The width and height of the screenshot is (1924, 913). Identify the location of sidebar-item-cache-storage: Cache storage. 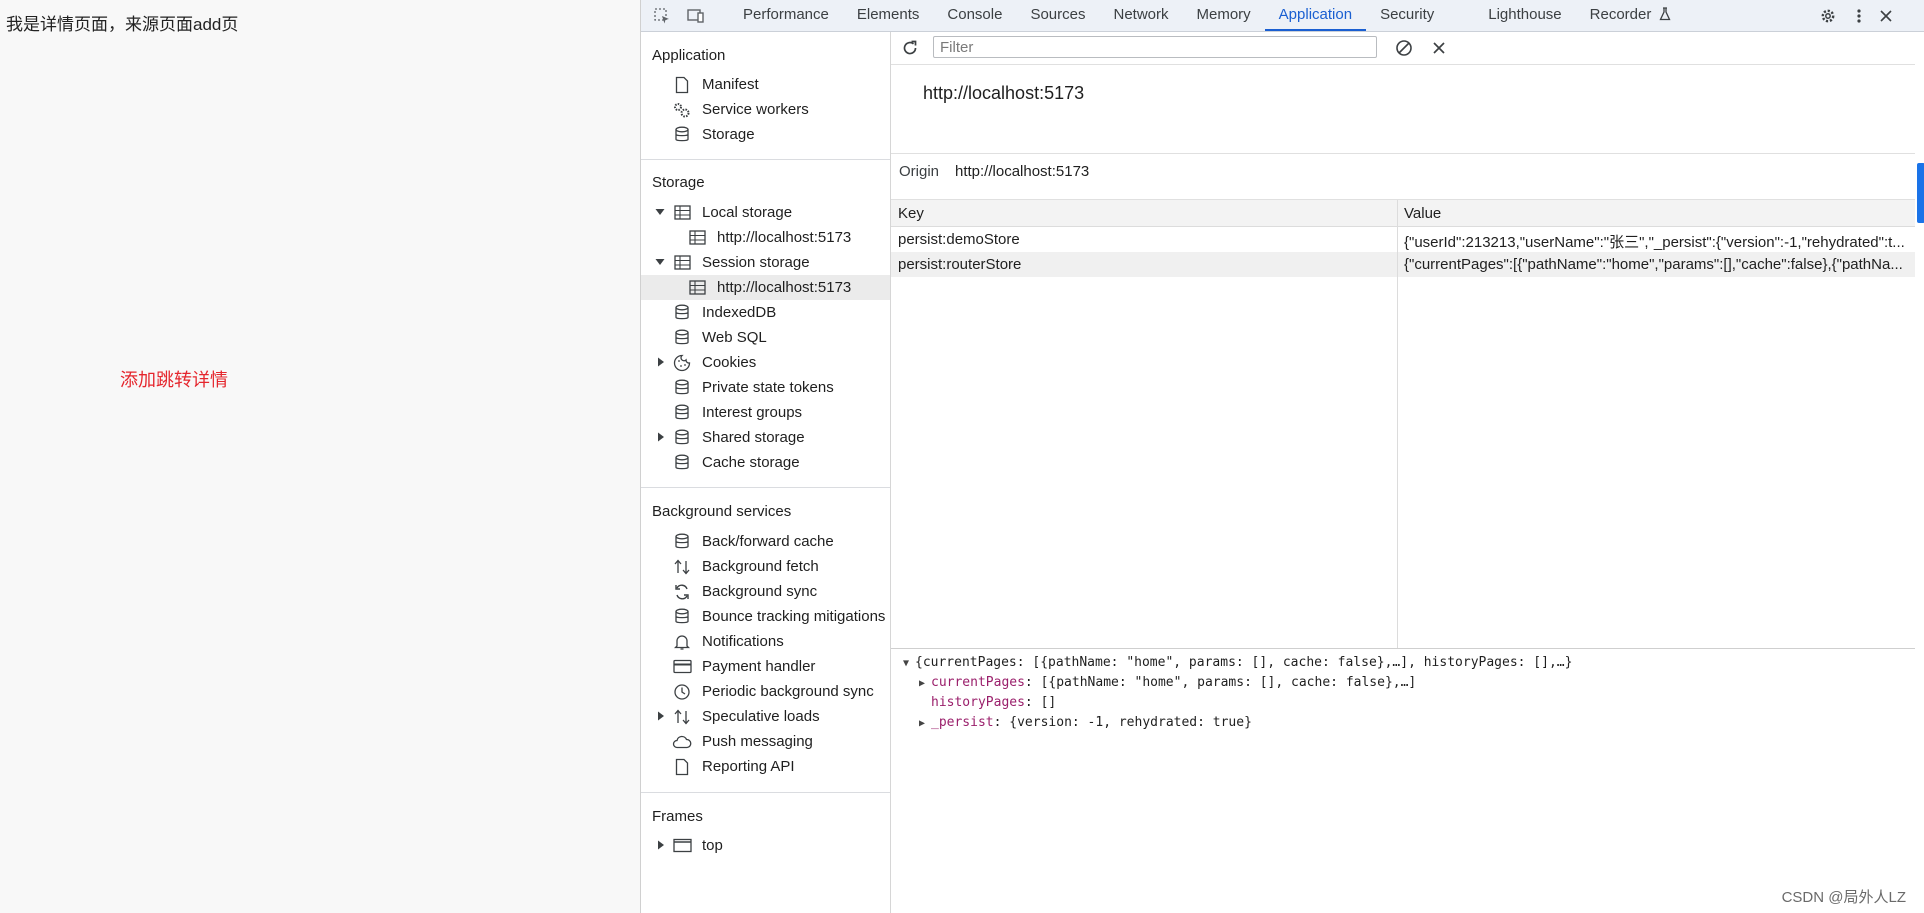
(765, 462).